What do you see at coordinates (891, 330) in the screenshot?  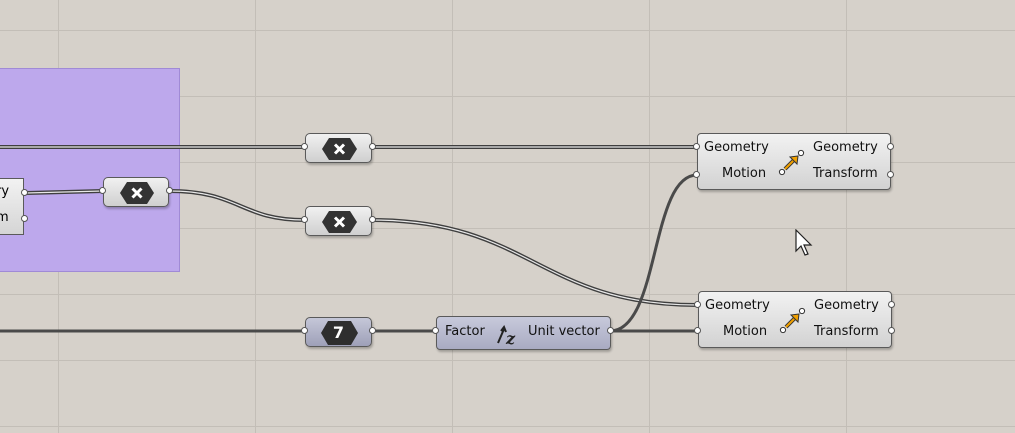 I see `move-2-transform-output-port` at bounding box center [891, 330].